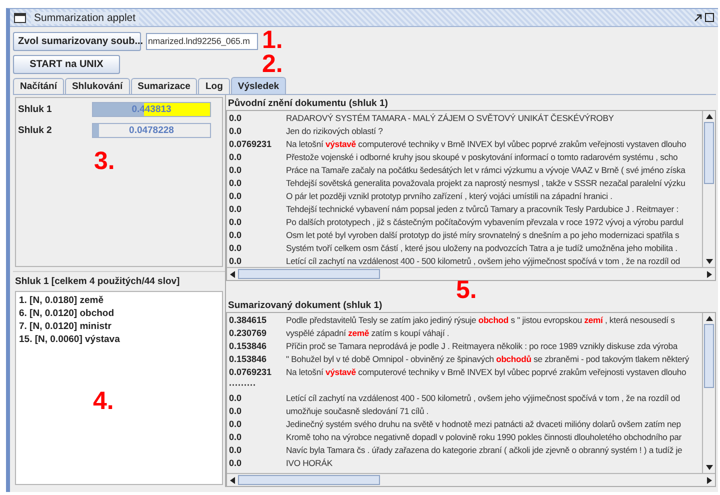 This screenshot has width=720, height=495. I want to click on sentence-cell: Kromě toho na výrobce negativně dopadl v polovině roku 1990 pokles činnosti dlouholetého obchodního par, so click(484, 437).